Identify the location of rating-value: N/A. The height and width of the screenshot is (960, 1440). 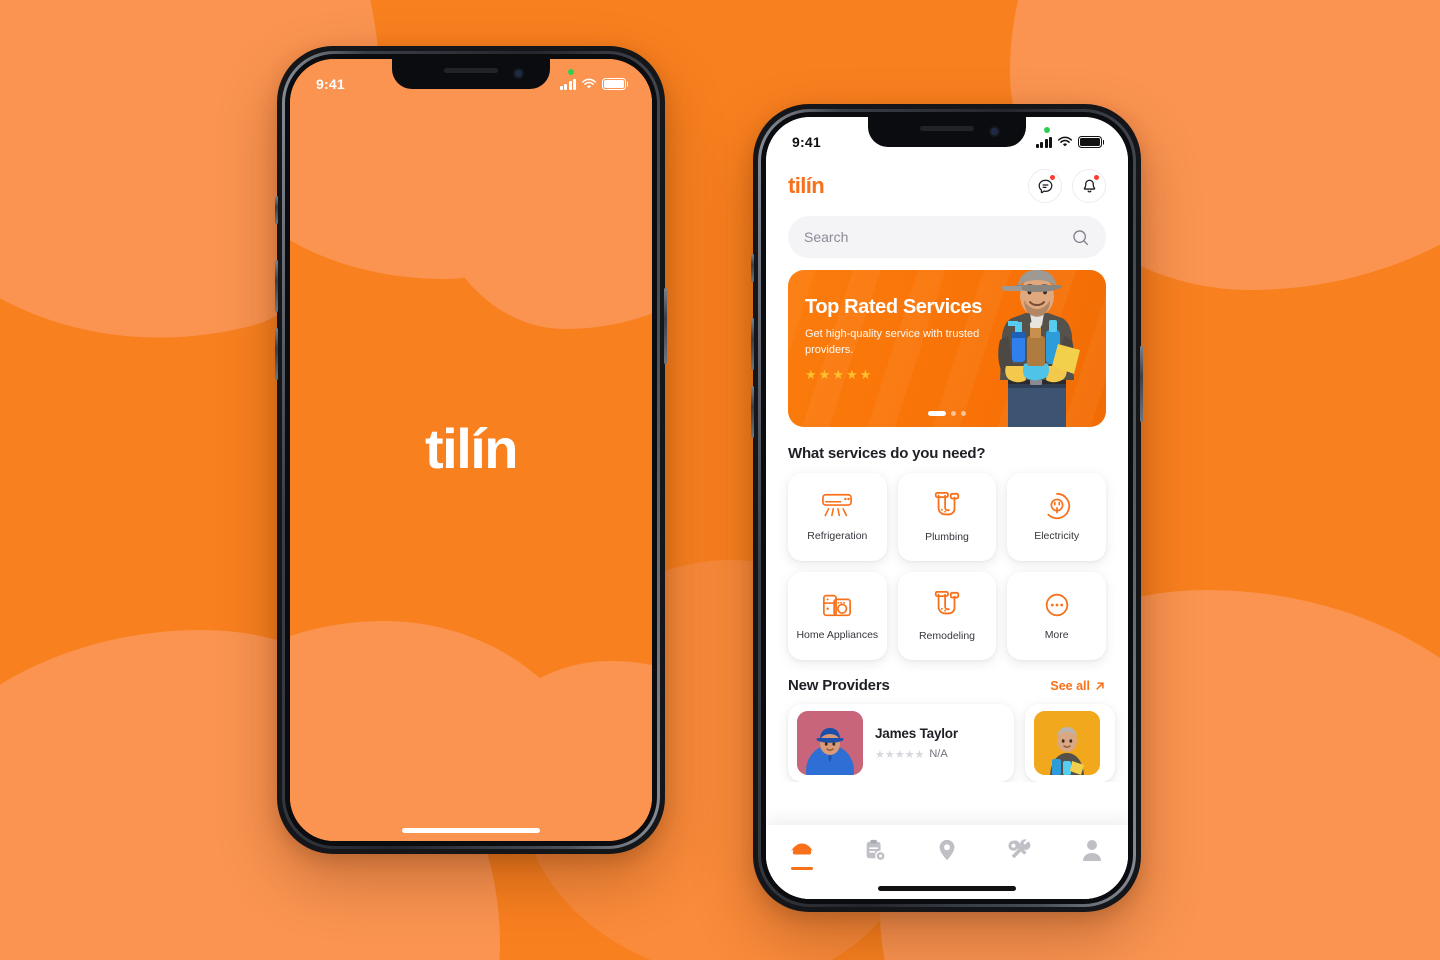
(938, 754).